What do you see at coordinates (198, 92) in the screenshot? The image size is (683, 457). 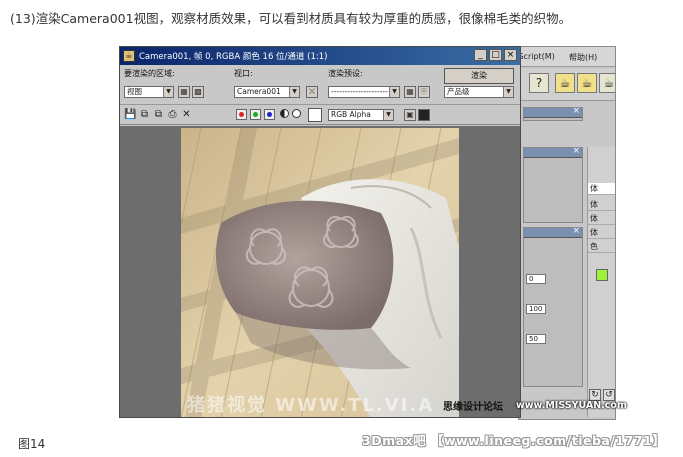 I see `auto-region-icon: ▩` at bounding box center [198, 92].